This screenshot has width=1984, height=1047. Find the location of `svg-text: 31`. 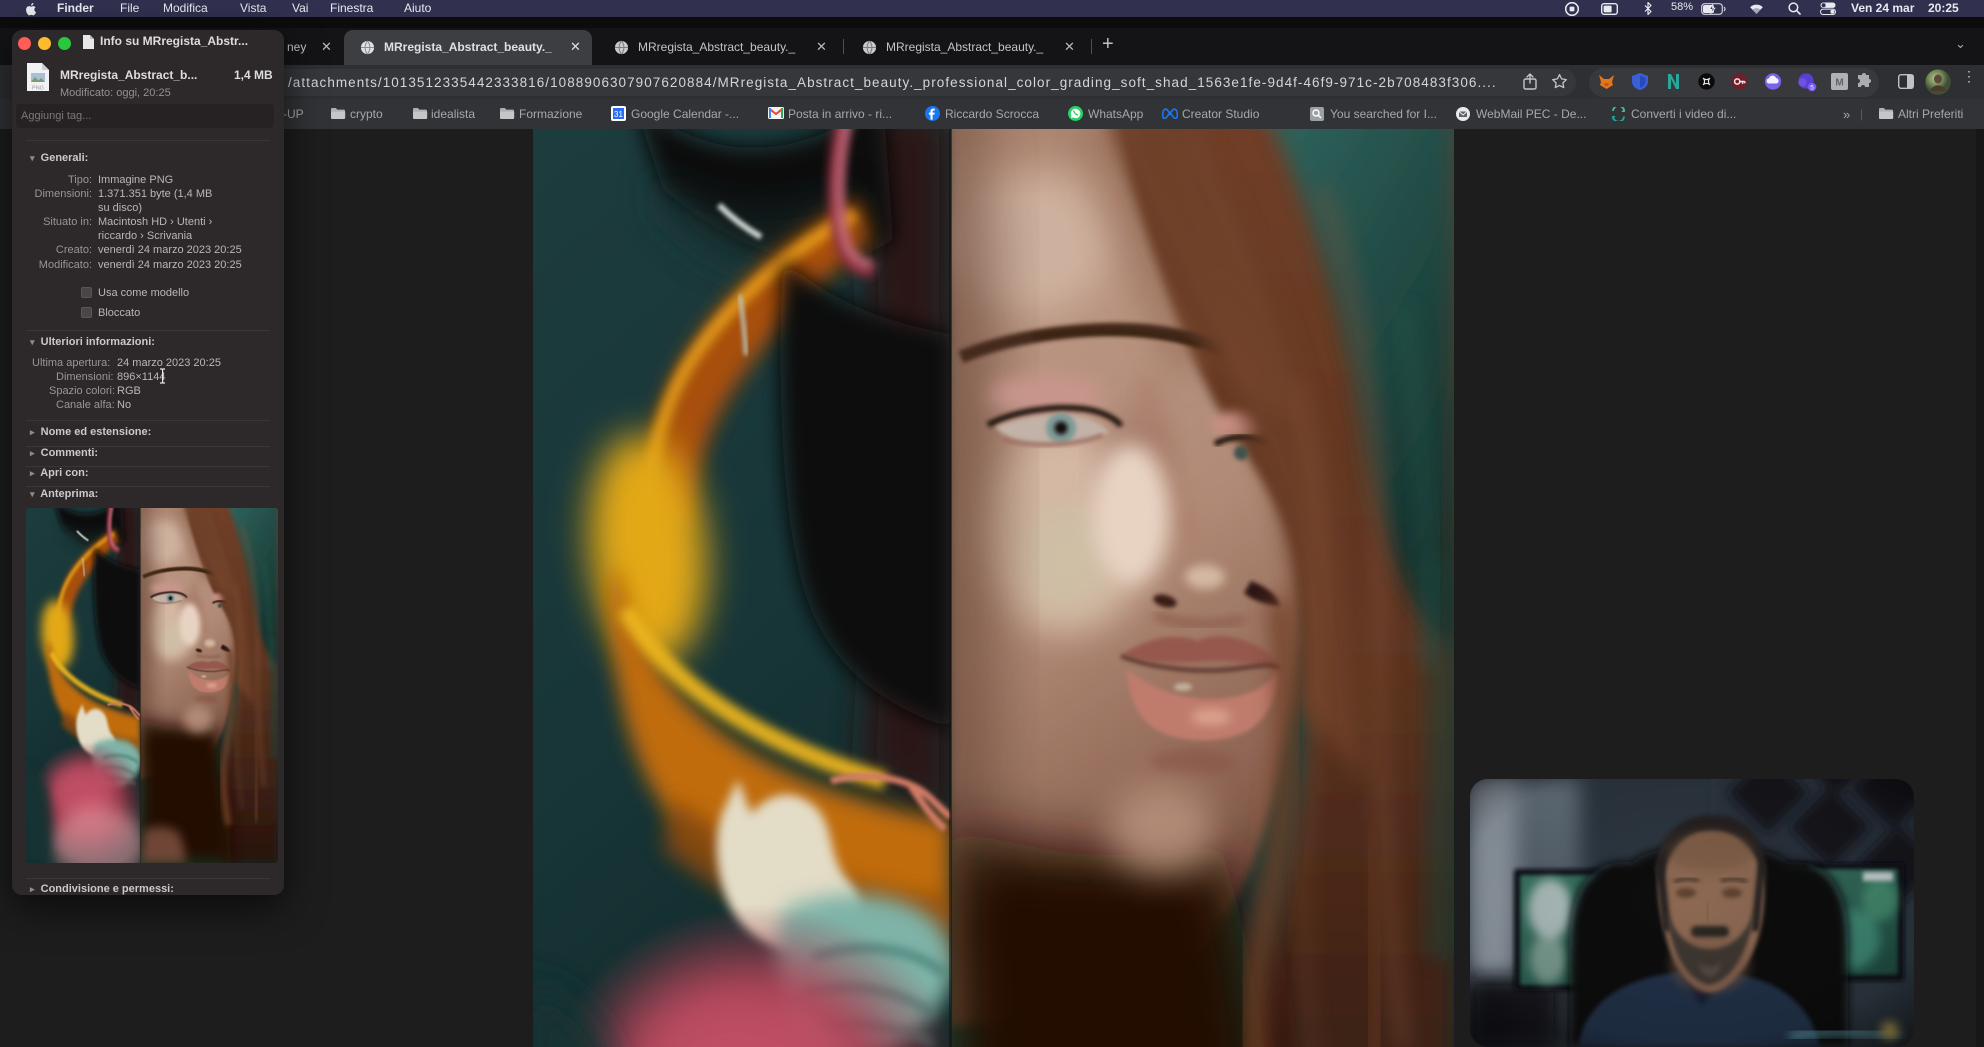

svg-text: 31 is located at coordinates (618, 114).